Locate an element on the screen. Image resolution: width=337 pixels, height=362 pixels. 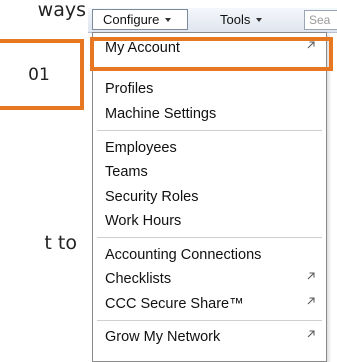
menu-item-label: Grow My Network is located at coordinates (163, 337).